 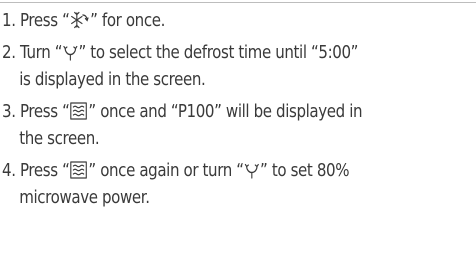 I want to click on step-4-text-post: ” to set 80%, so click(x=305, y=171).